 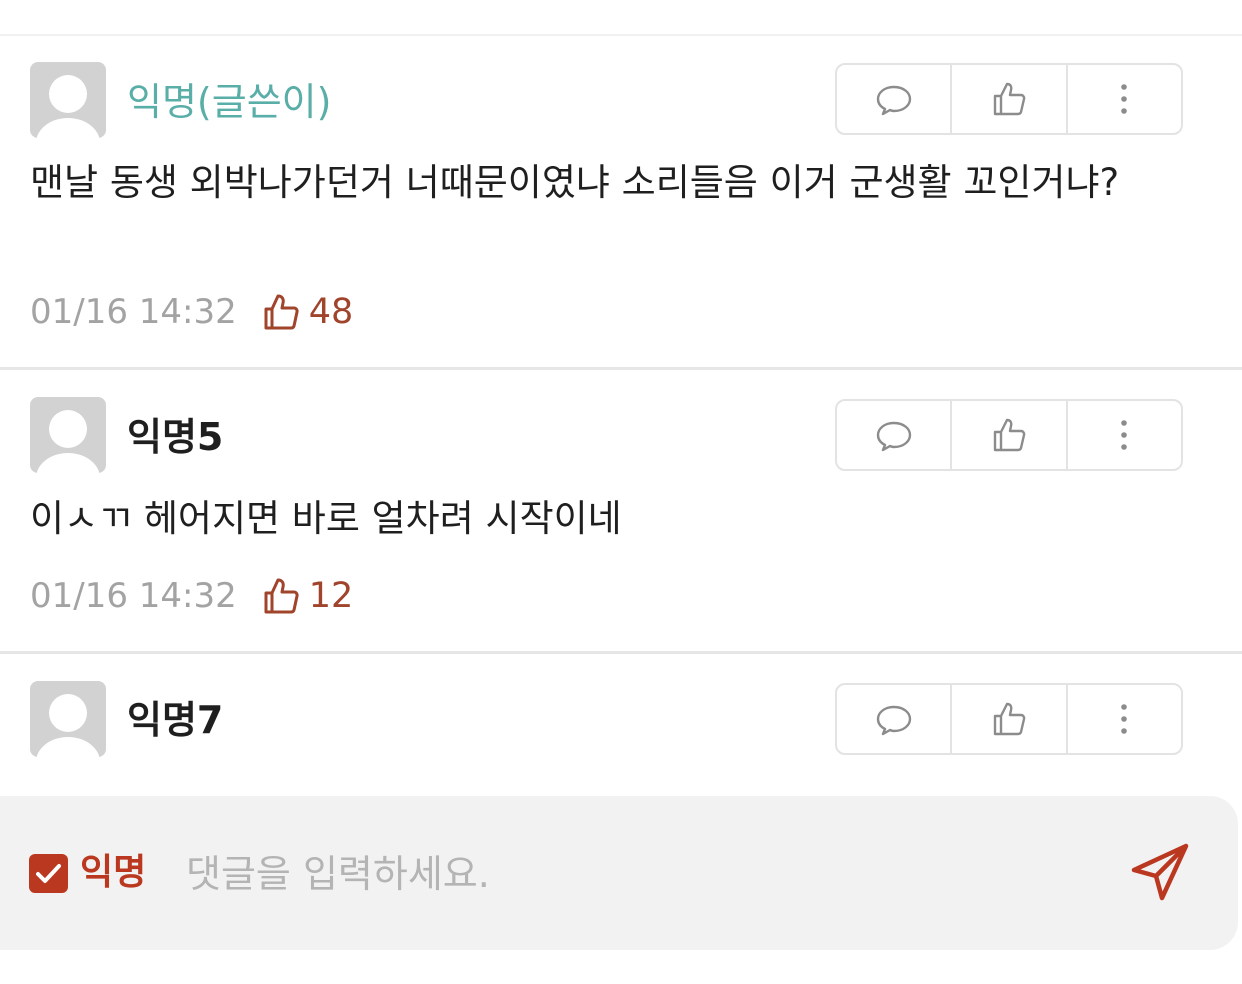 I want to click on comment-meta: 01/16 14:32 48, so click(x=191, y=312).